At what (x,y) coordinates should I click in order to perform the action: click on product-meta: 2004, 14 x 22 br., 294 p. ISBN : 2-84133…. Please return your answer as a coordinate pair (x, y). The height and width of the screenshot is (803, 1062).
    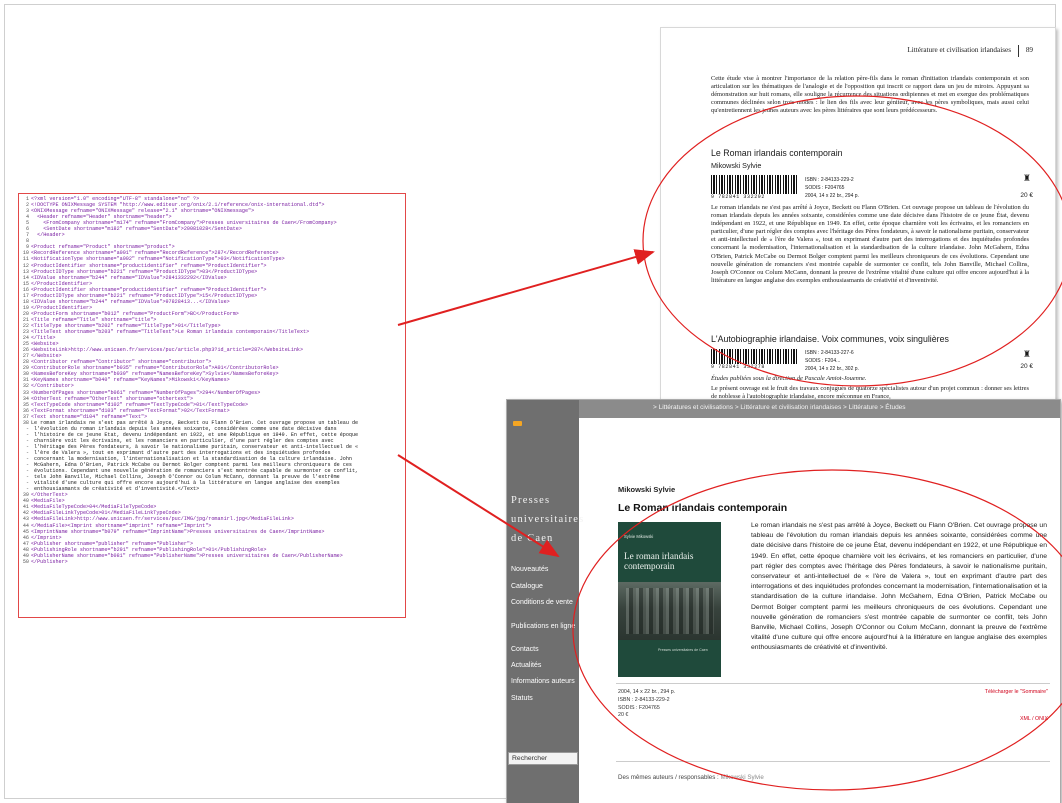
    Looking at the image, I should click on (646, 704).